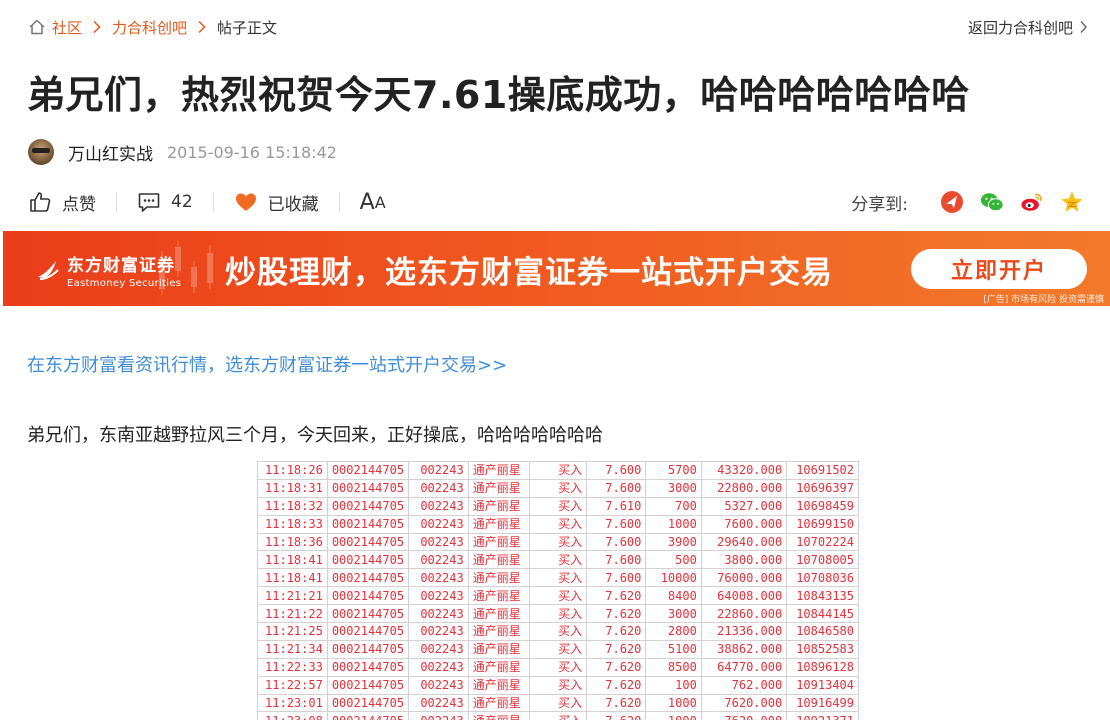  I want to click on table-cell: 11:22:33, so click(292, 667).